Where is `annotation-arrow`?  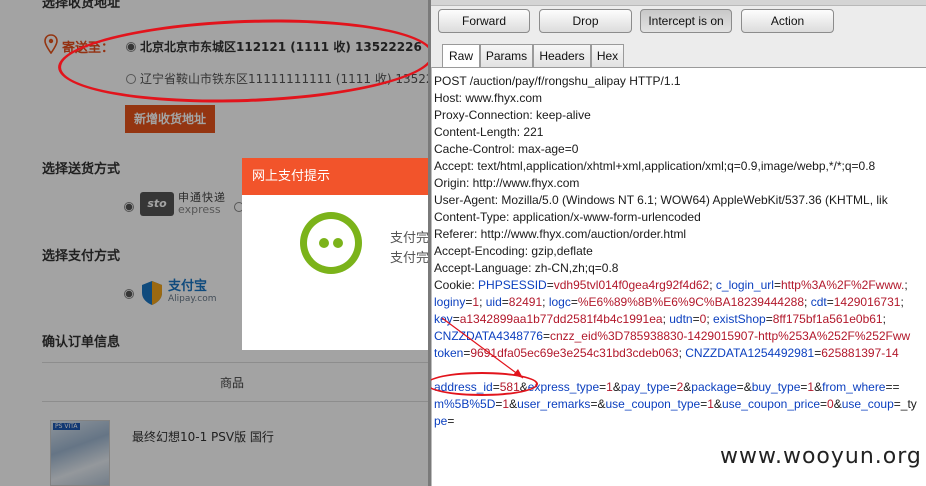 annotation-arrow is located at coordinates (482, 348).